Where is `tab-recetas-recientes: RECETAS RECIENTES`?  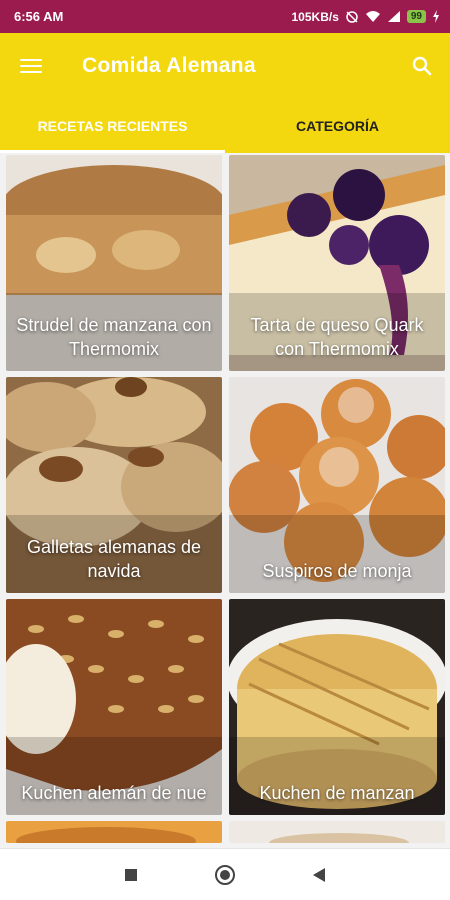
tab-recetas-recientes: RECETAS RECIENTES is located at coordinates (112, 125).